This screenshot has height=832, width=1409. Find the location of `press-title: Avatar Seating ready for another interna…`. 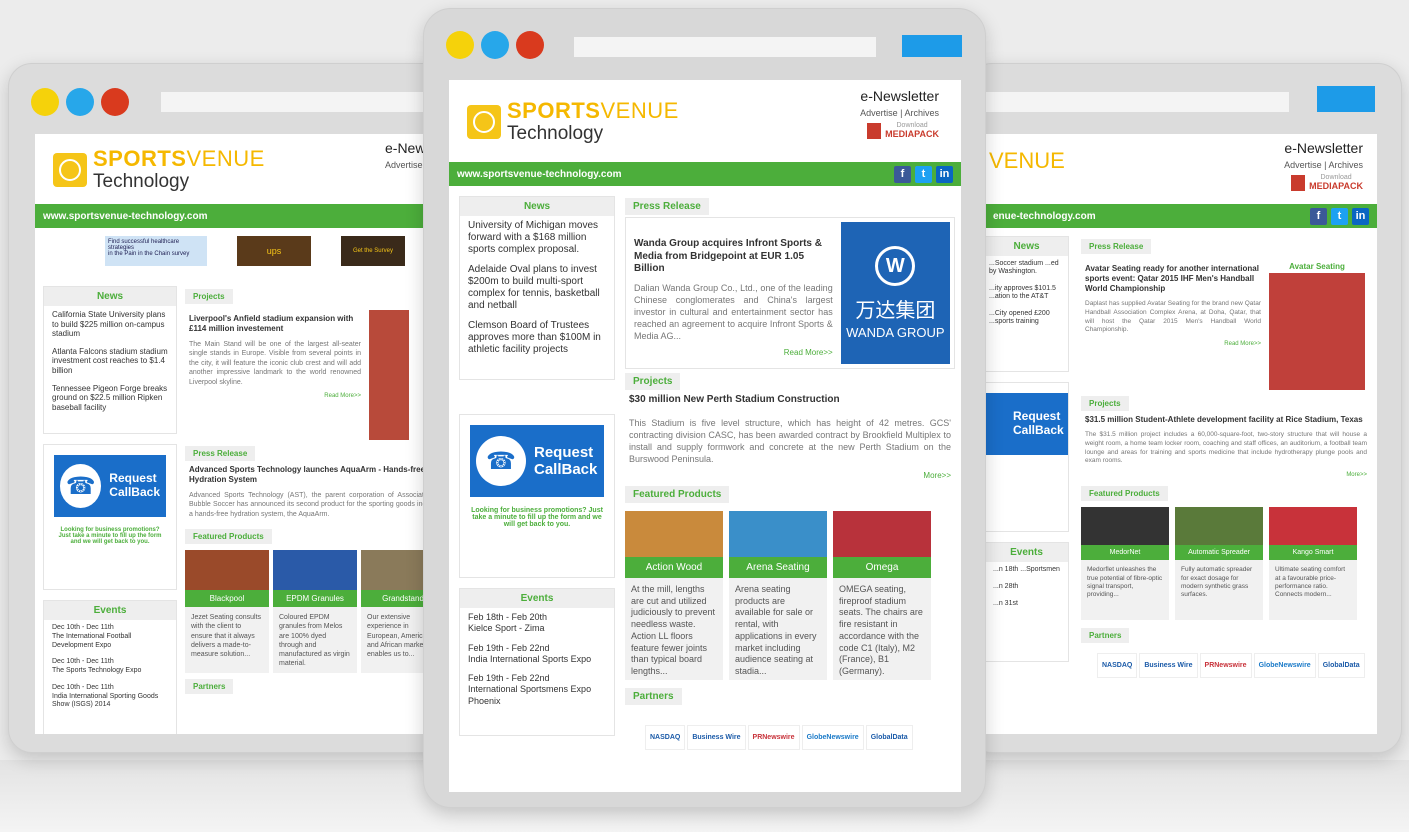

press-title: Avatar Seating ready for another interna… is located at coordinates (1173, 279).